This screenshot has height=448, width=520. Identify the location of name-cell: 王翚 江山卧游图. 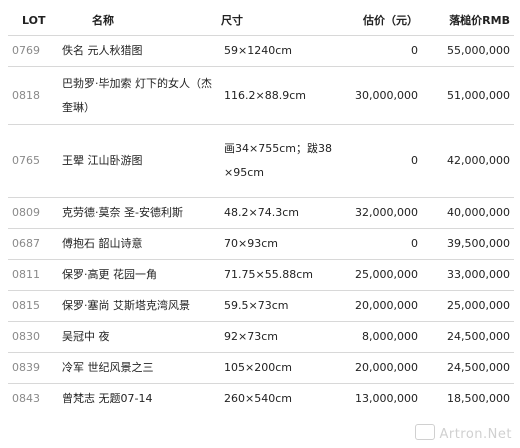
(138, 161).